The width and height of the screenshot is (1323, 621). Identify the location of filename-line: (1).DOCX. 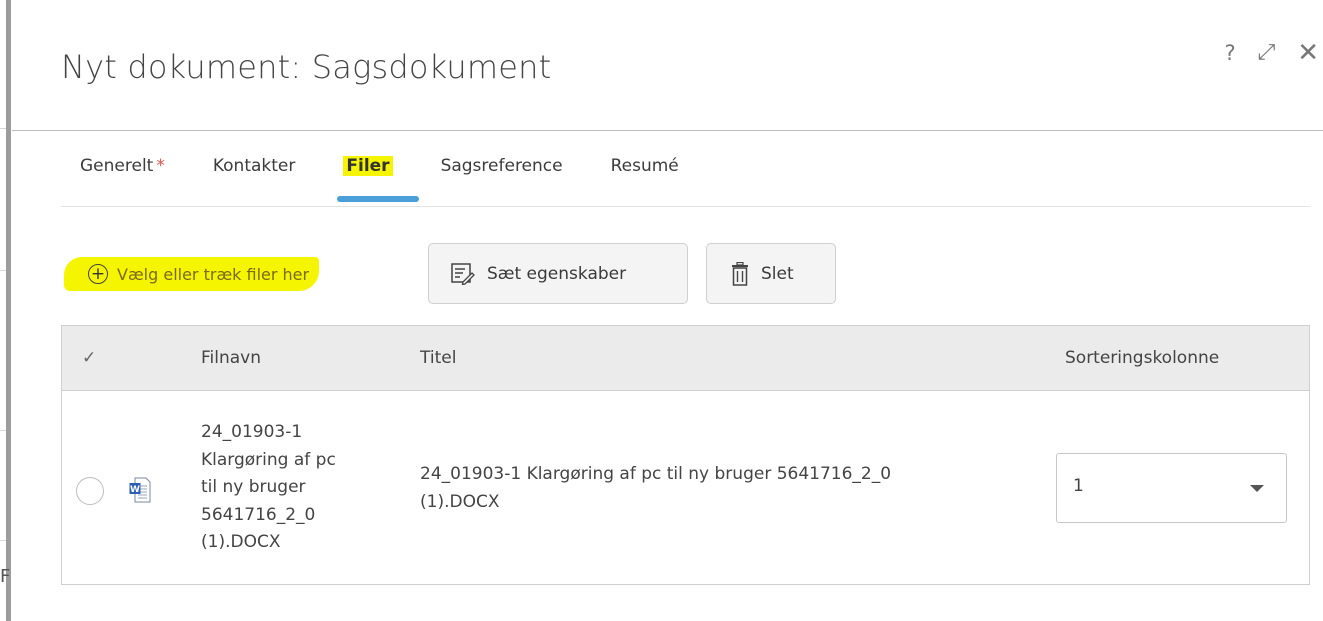
(241, 542).